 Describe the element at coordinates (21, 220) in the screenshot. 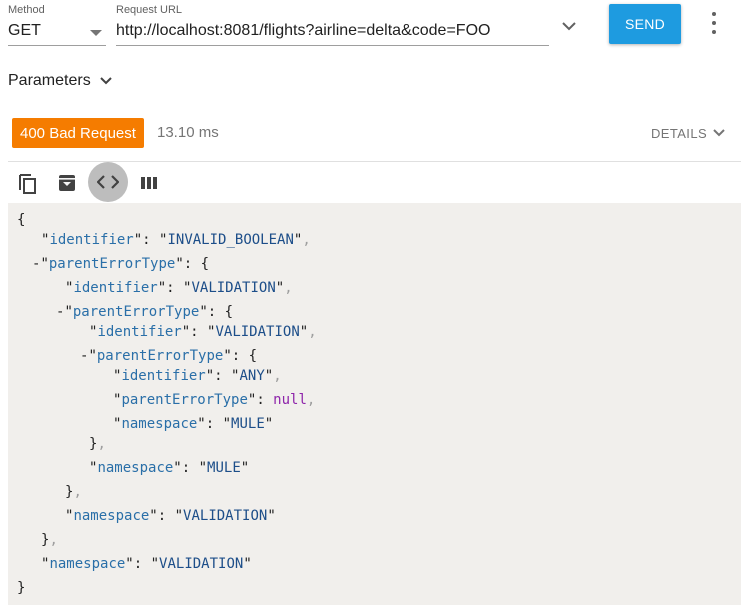

I see `json-line: {` at that location.